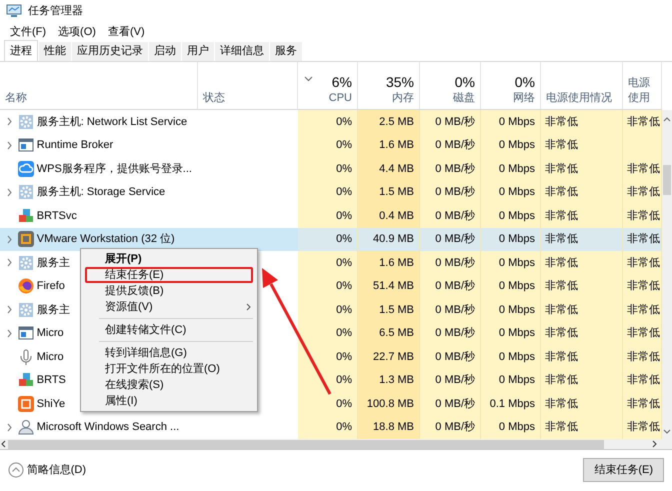 The width and height of the screenshot is (672, 491). I want to click on menu-item: 资源值(V), so click(169, 307).